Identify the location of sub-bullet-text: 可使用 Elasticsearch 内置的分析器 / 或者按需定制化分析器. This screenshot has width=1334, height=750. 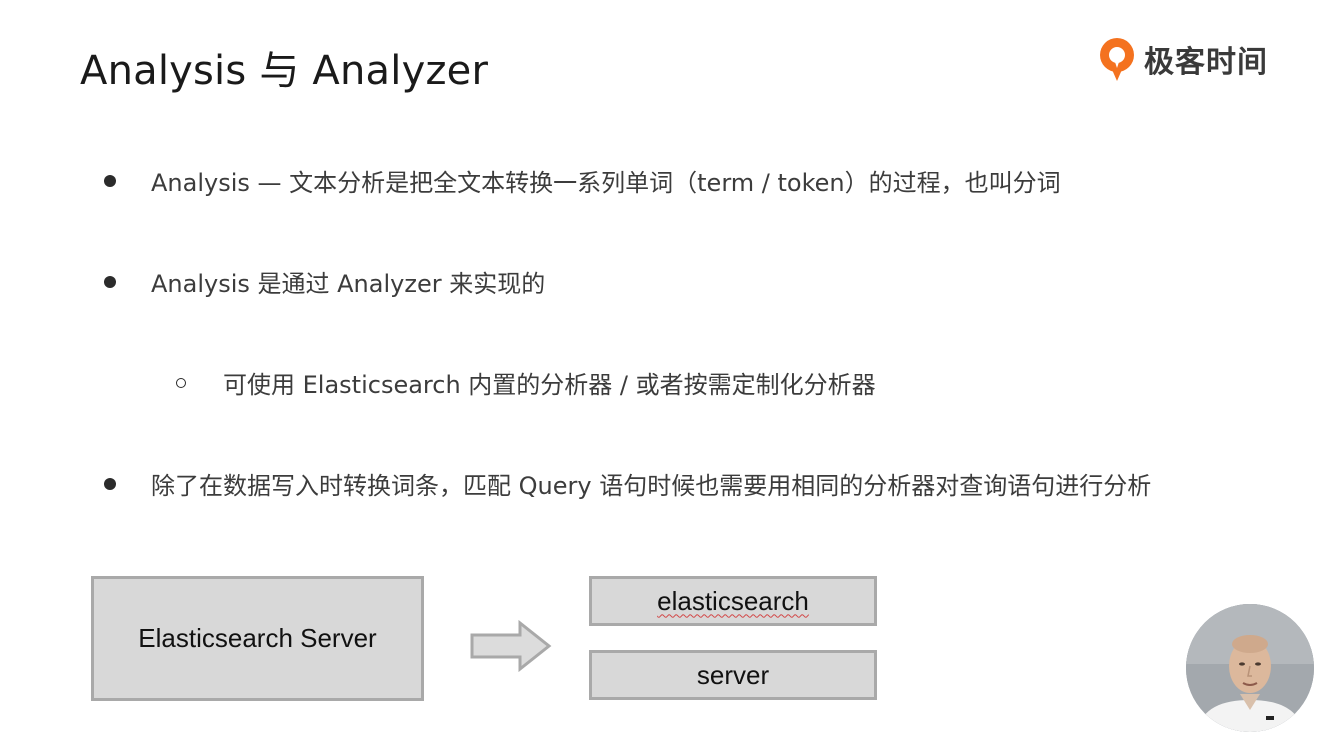
(549, 385).